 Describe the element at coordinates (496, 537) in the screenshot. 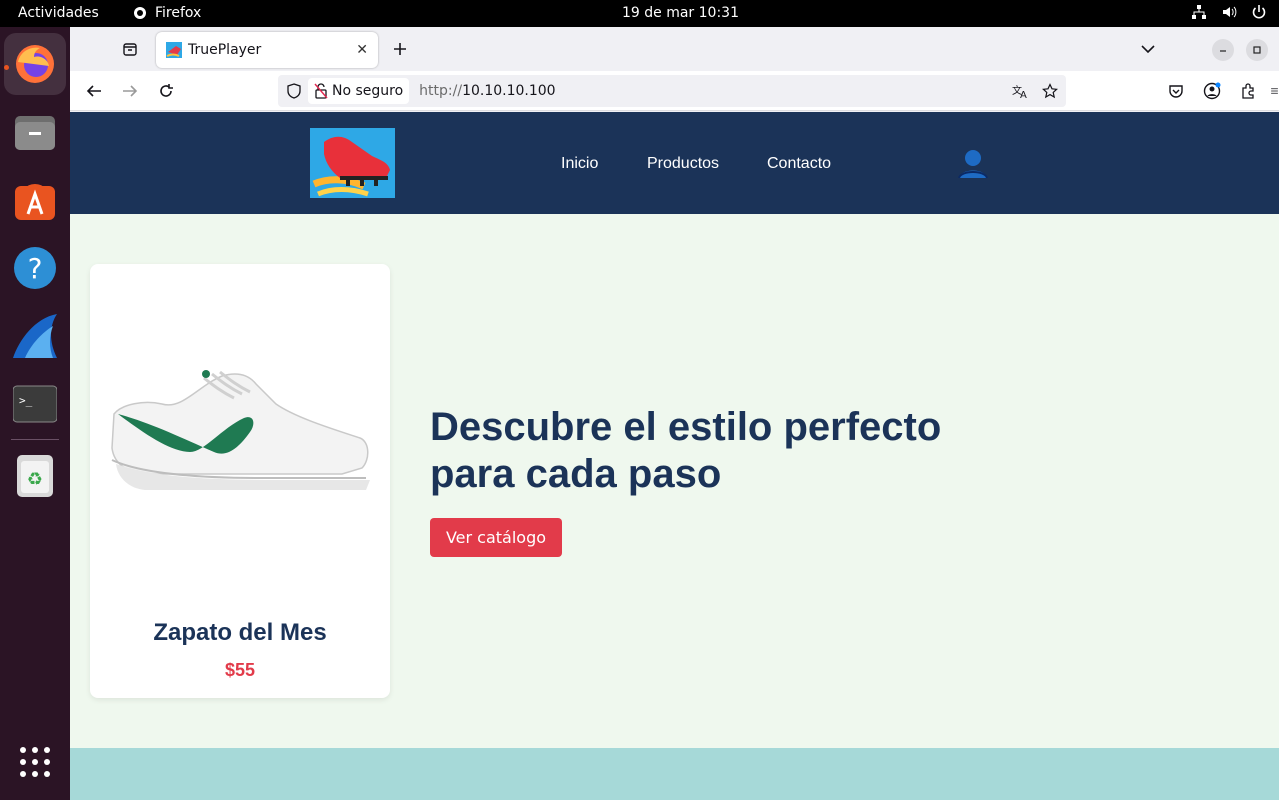

I see `view-catalog-button: Ver catálogo` at that location.